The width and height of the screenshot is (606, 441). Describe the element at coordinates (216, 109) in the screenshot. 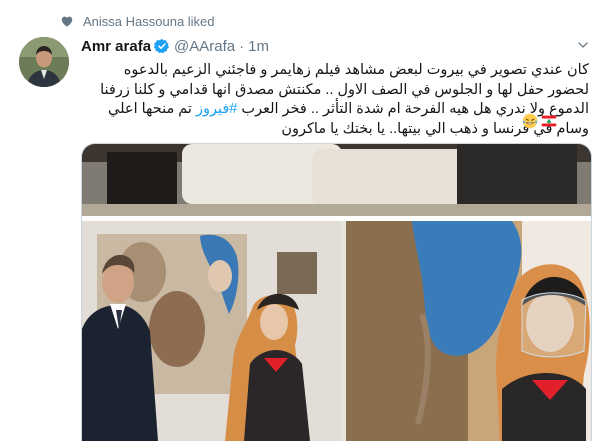

I see `hashtag-link: #فيروز` at that location.